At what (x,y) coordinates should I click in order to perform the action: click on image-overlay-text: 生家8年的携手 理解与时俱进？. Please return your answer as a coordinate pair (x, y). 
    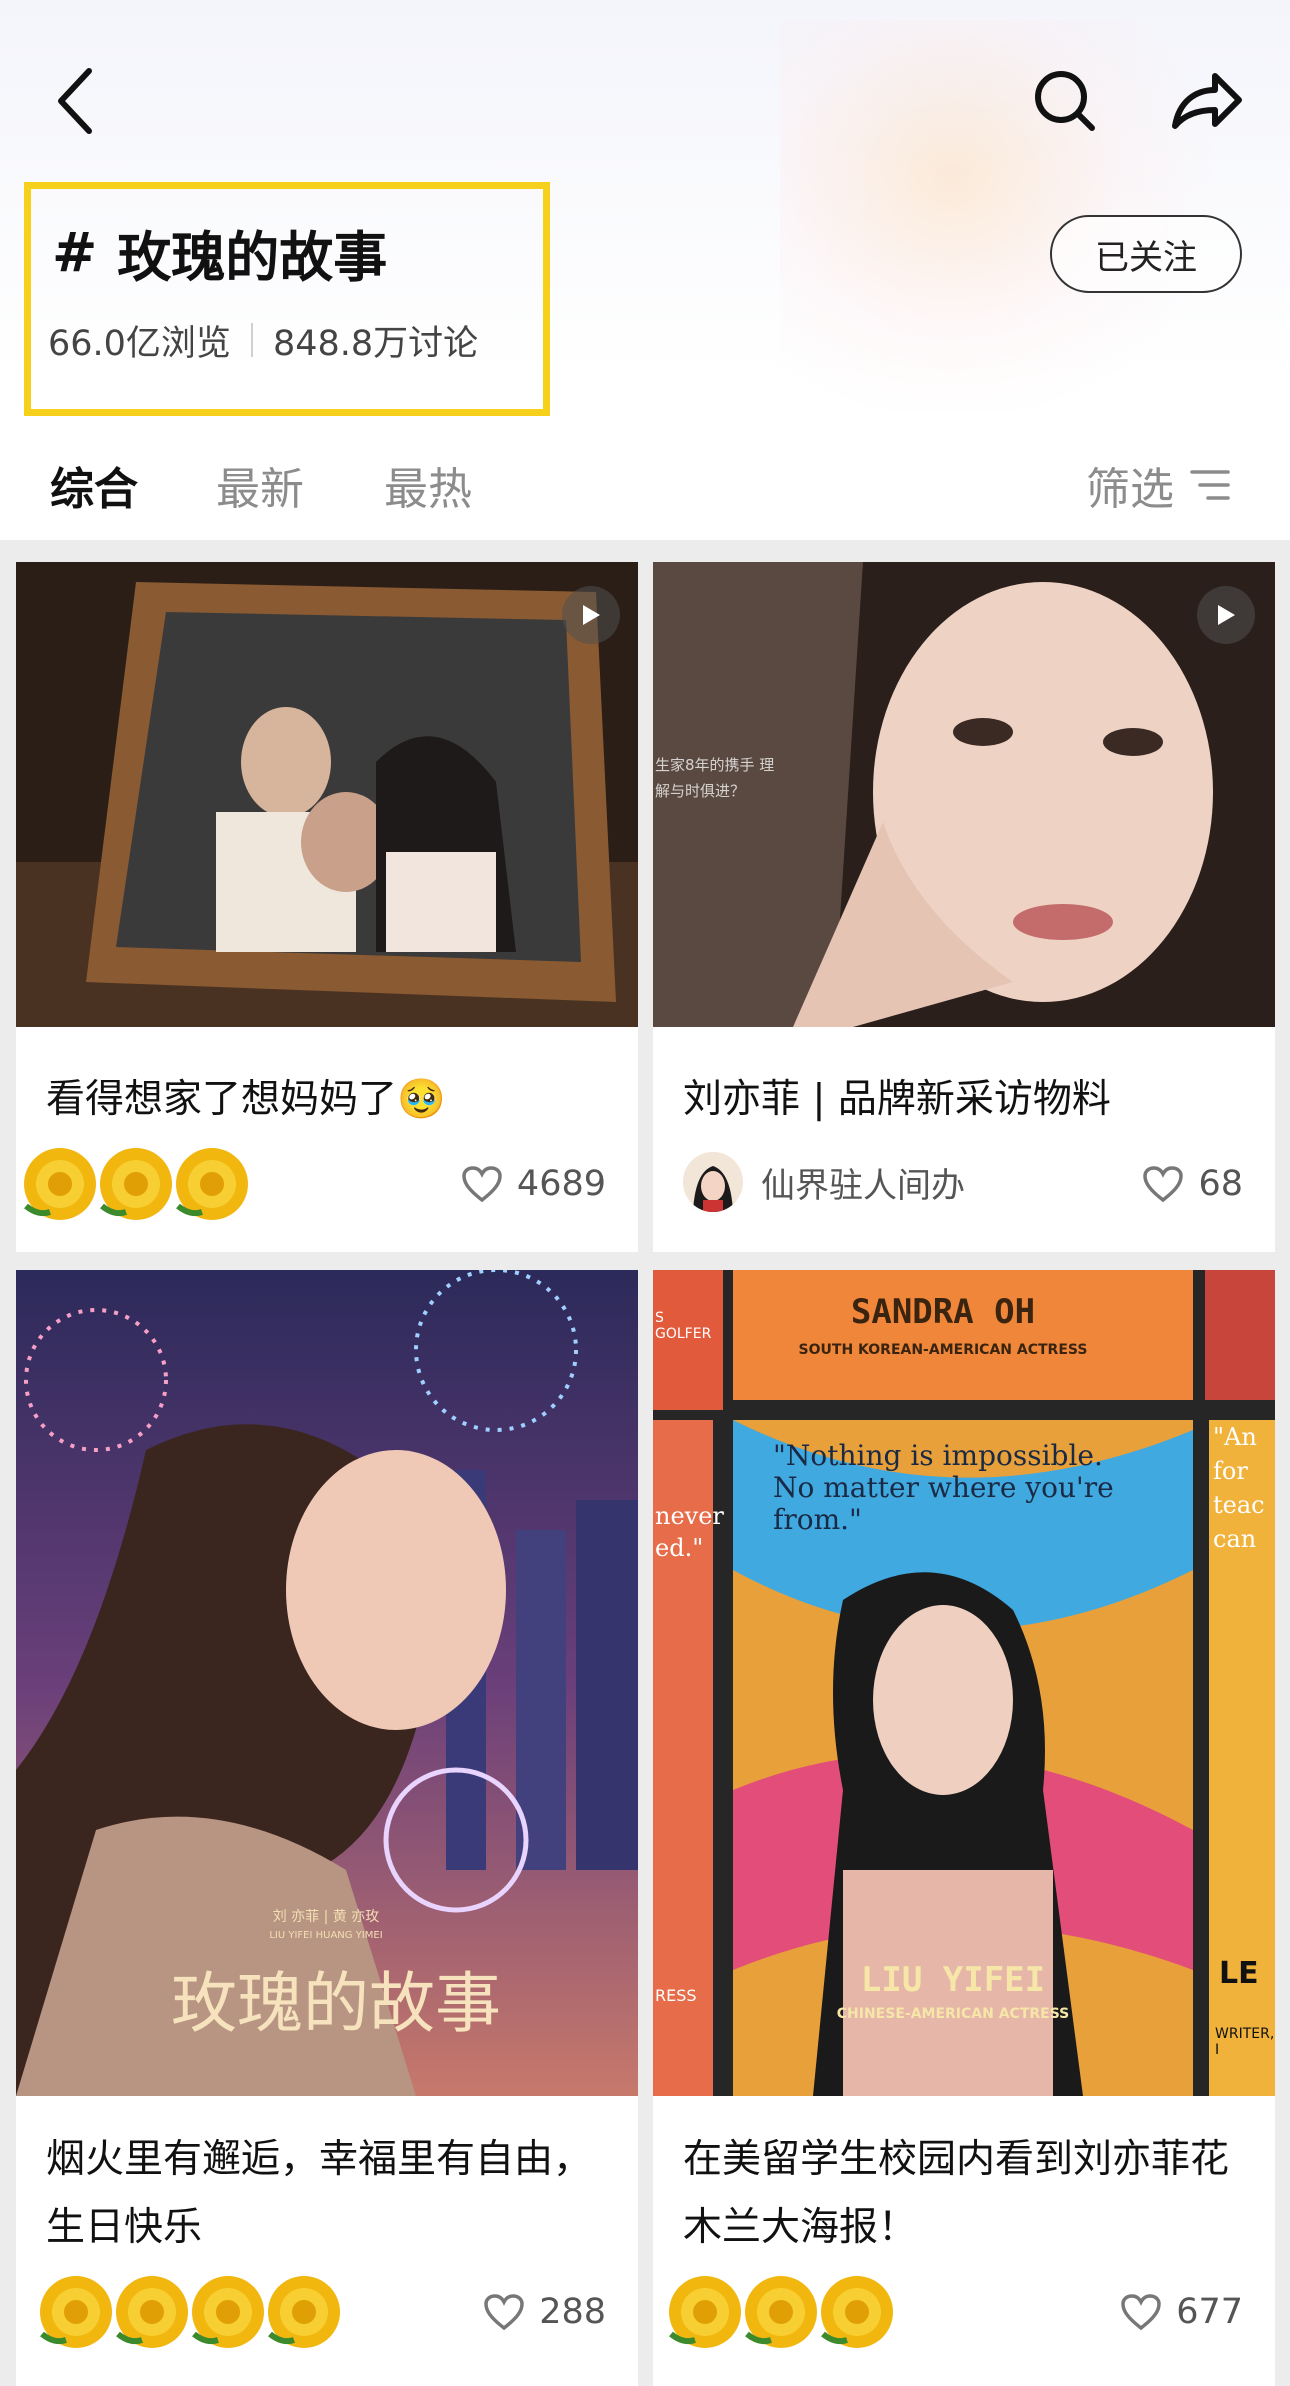
    Looking at the image, I should click on (715, 778).